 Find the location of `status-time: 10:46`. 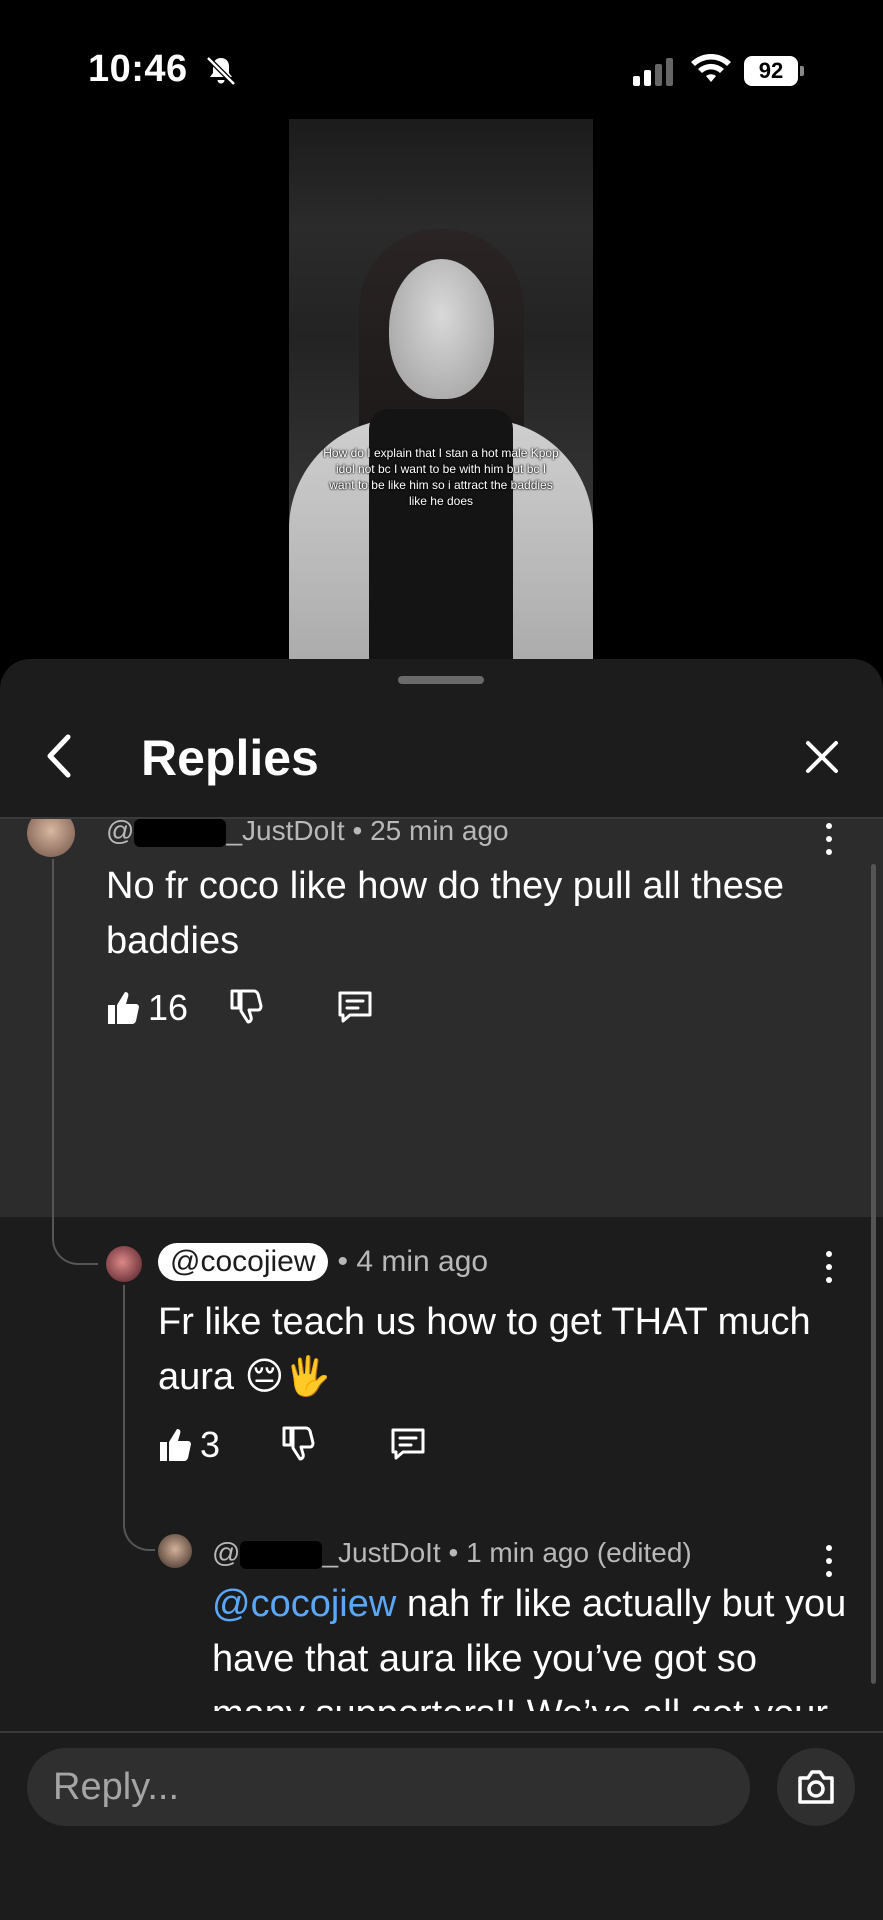

status-time: 10:46 is located at coordinates (138, 69).